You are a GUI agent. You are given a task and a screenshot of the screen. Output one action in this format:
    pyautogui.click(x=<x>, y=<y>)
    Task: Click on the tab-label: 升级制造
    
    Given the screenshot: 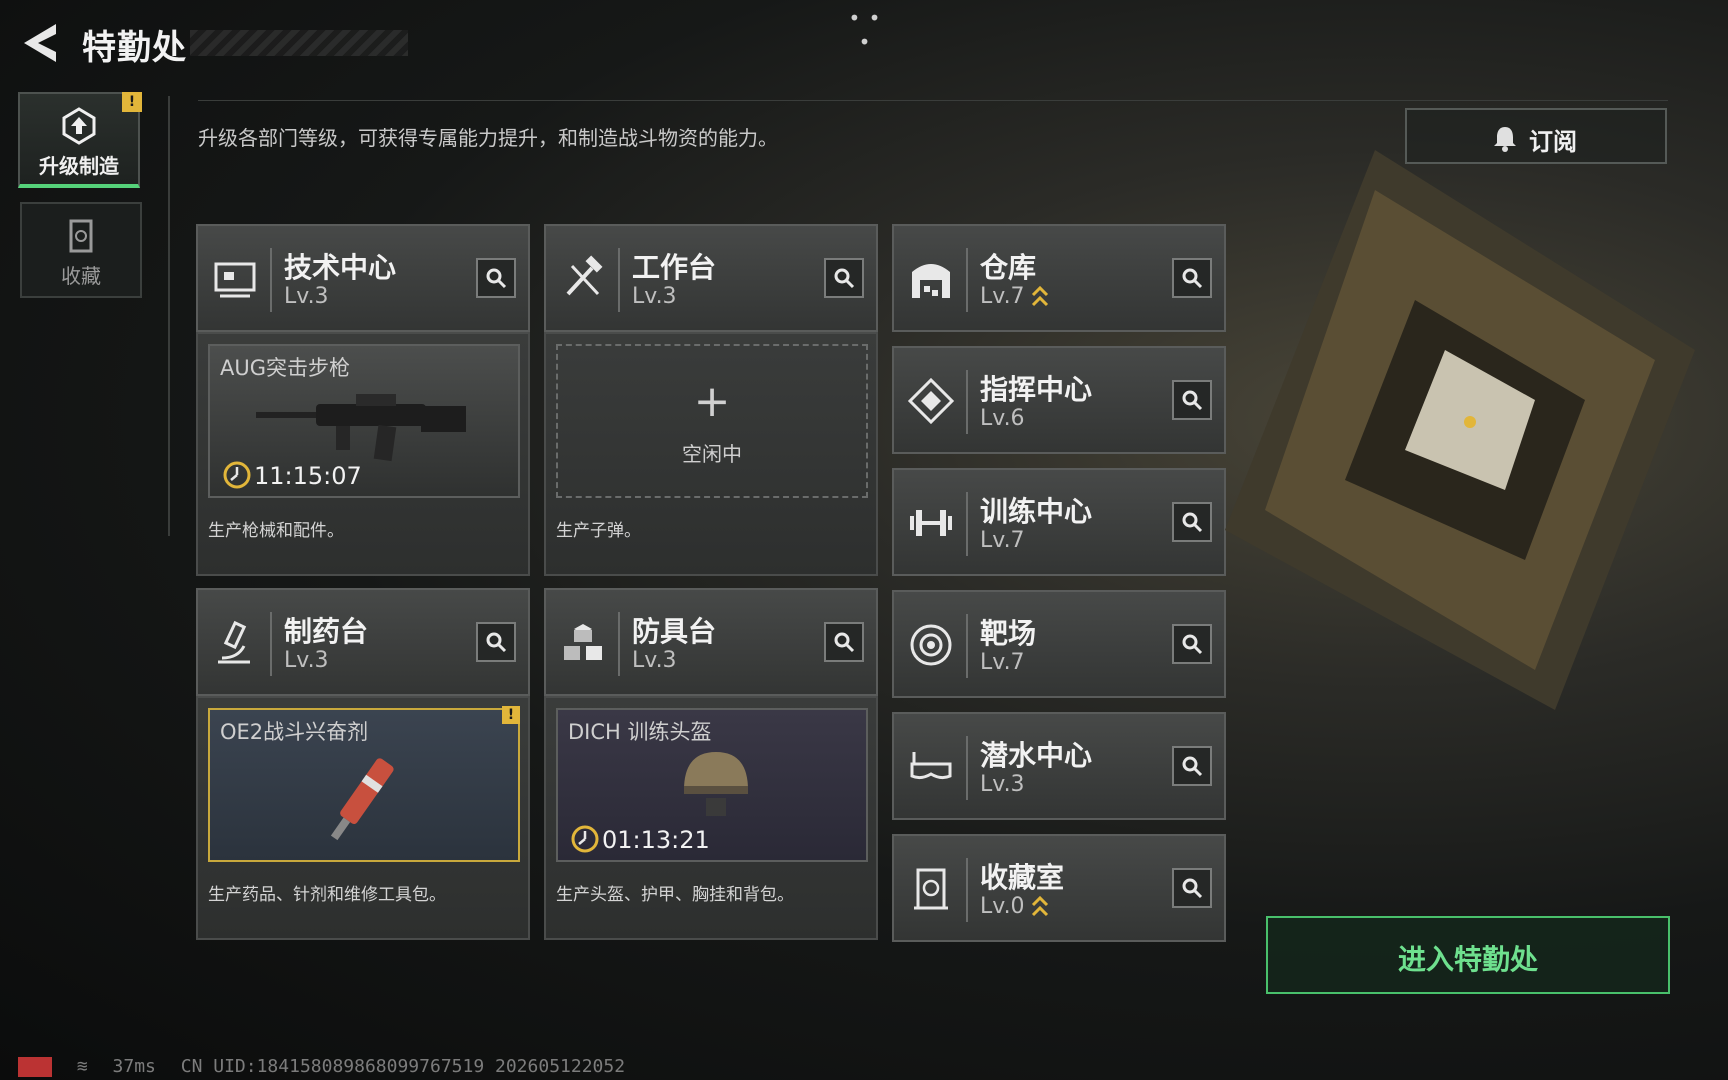 What is the action you would take?
    pyautogui.click(x=79, y=166)
    